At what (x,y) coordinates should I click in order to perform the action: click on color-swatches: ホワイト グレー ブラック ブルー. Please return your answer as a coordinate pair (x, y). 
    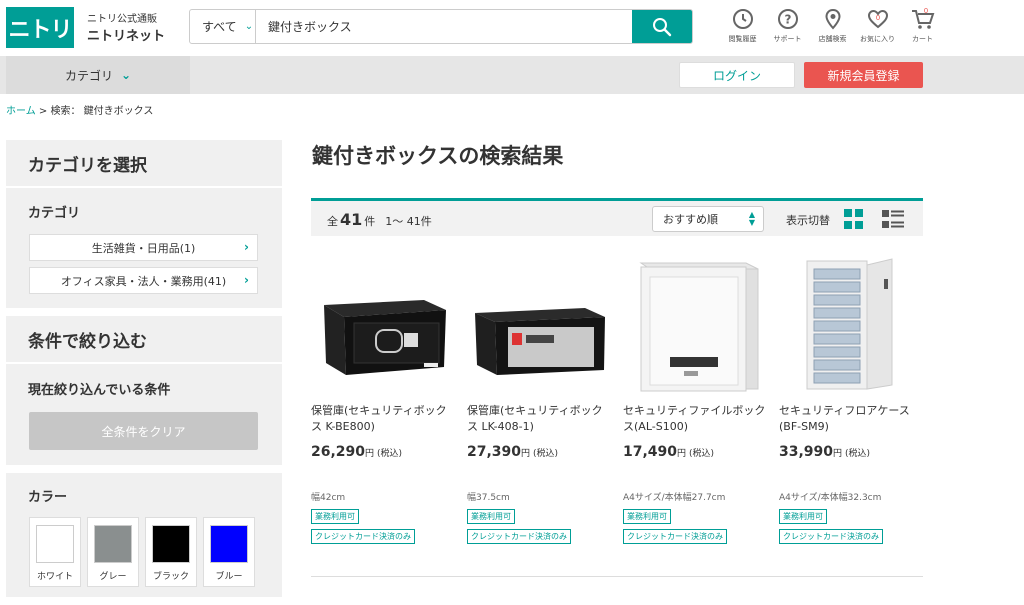
    Looking at the image, I should click on (144, 557).